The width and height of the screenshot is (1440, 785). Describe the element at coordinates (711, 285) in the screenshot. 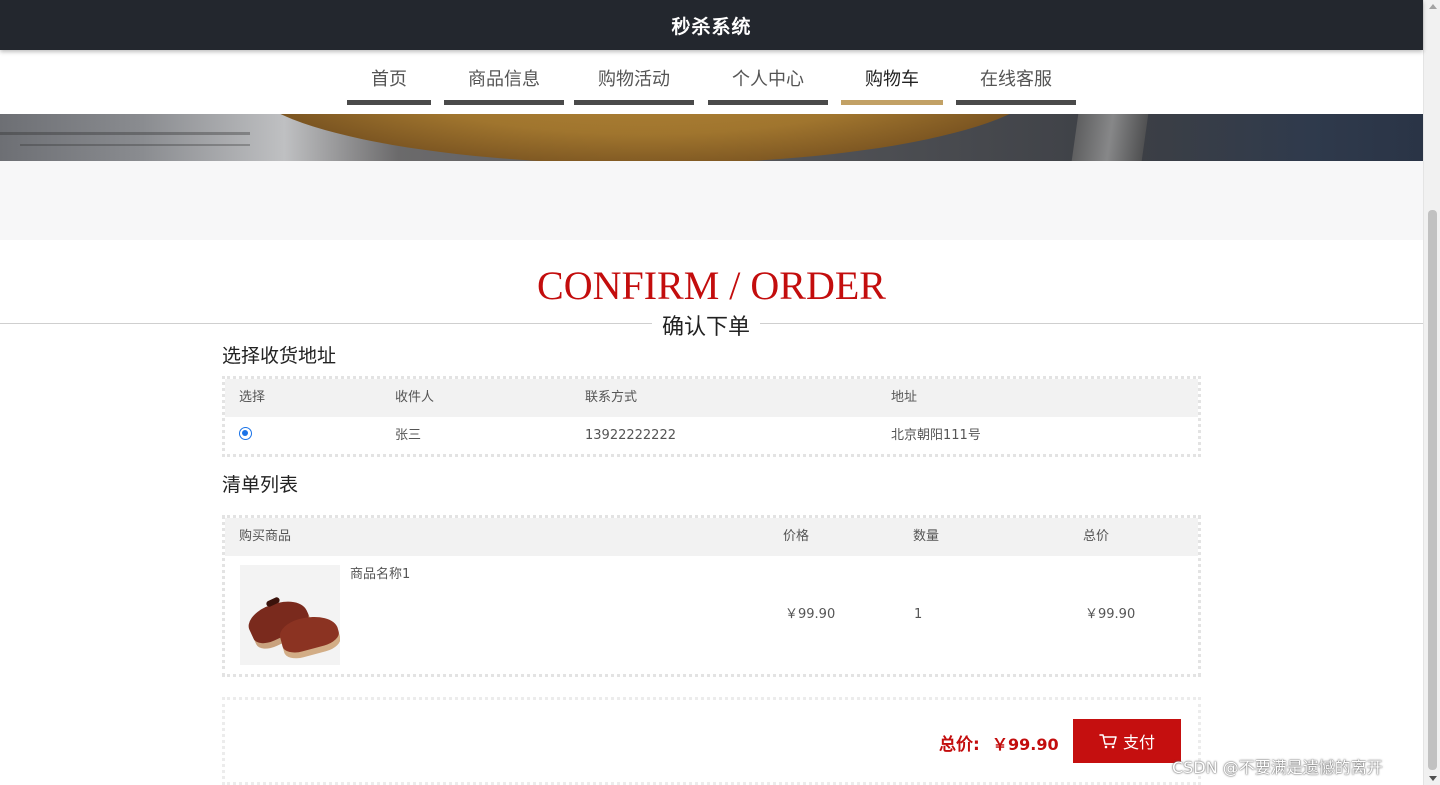

I see `page-title-en: CONFIRM / ORDER` at that location.